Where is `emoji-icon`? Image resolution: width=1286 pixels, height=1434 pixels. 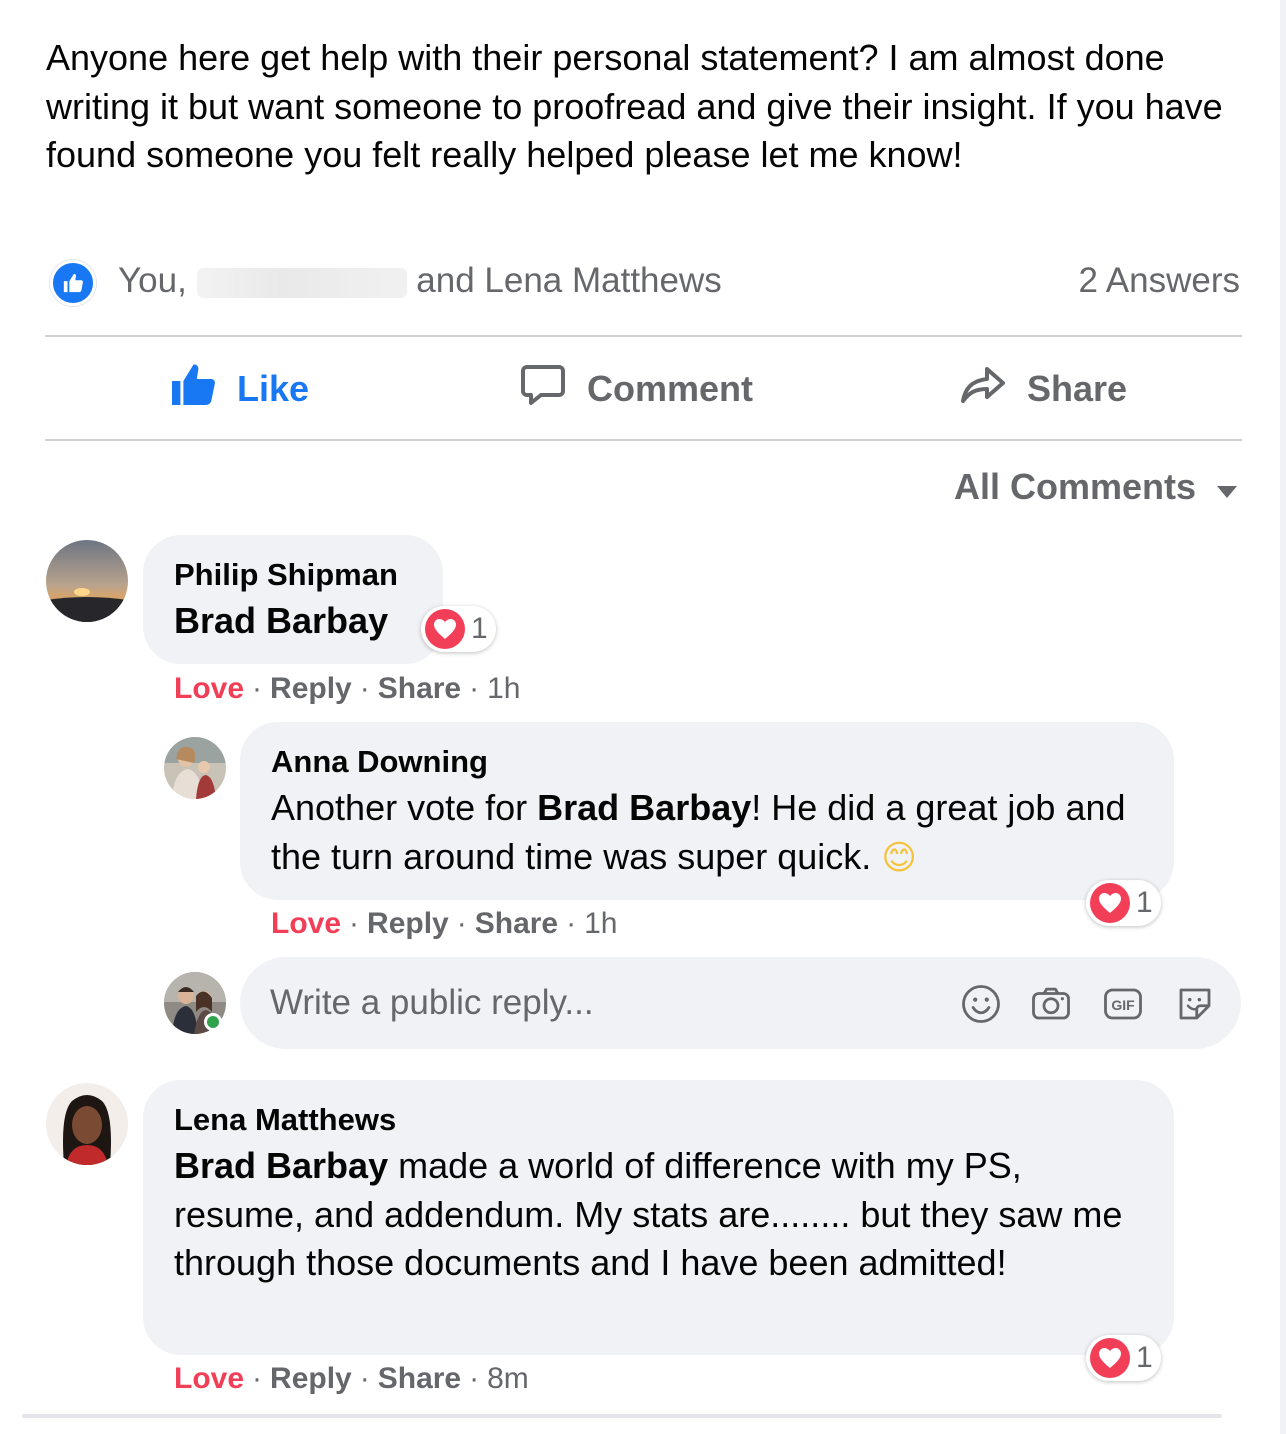 emoji-icon is located at coordinates (981, 1004).